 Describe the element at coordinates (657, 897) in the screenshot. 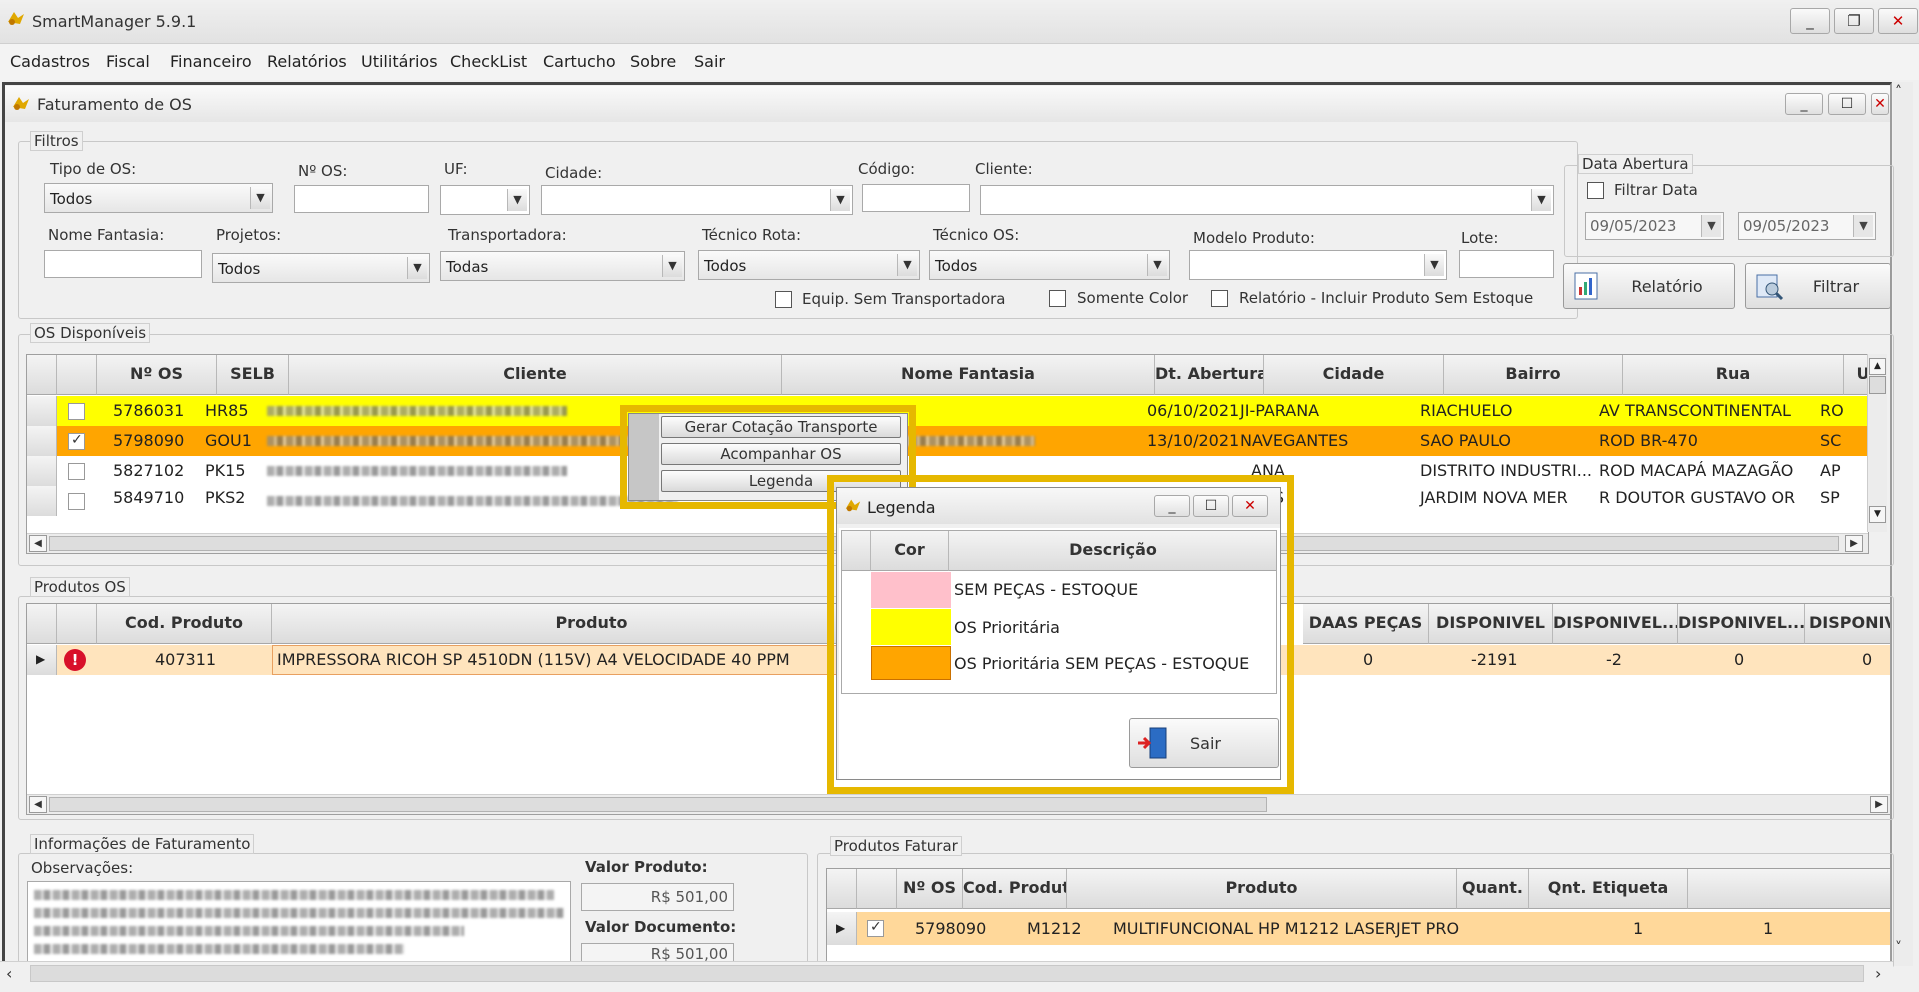

I see `valor-produto-field: R$ 501,00` at that location.